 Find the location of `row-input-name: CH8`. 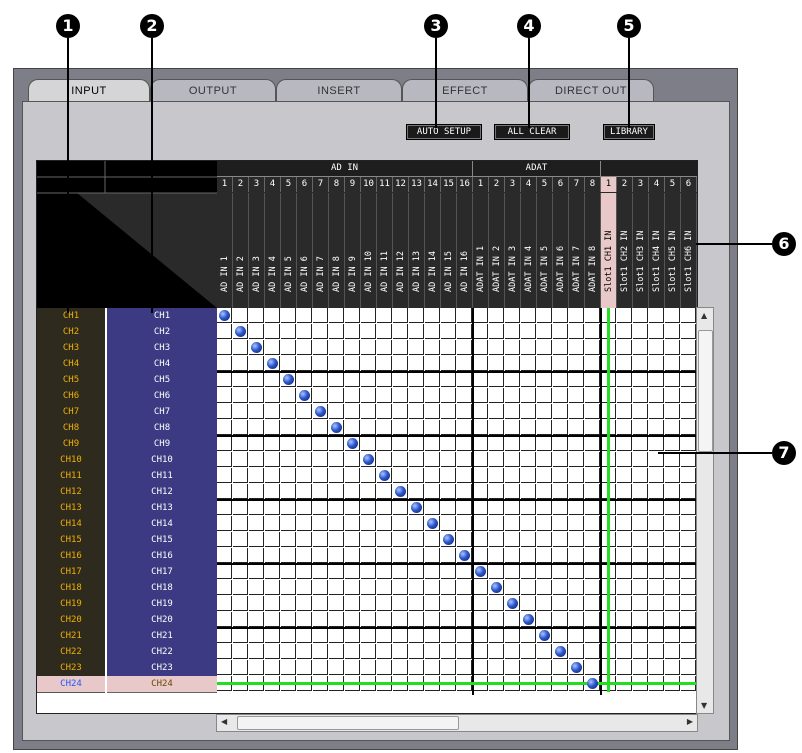

row-input-name: CH8 is located at coordinates (162, 428).